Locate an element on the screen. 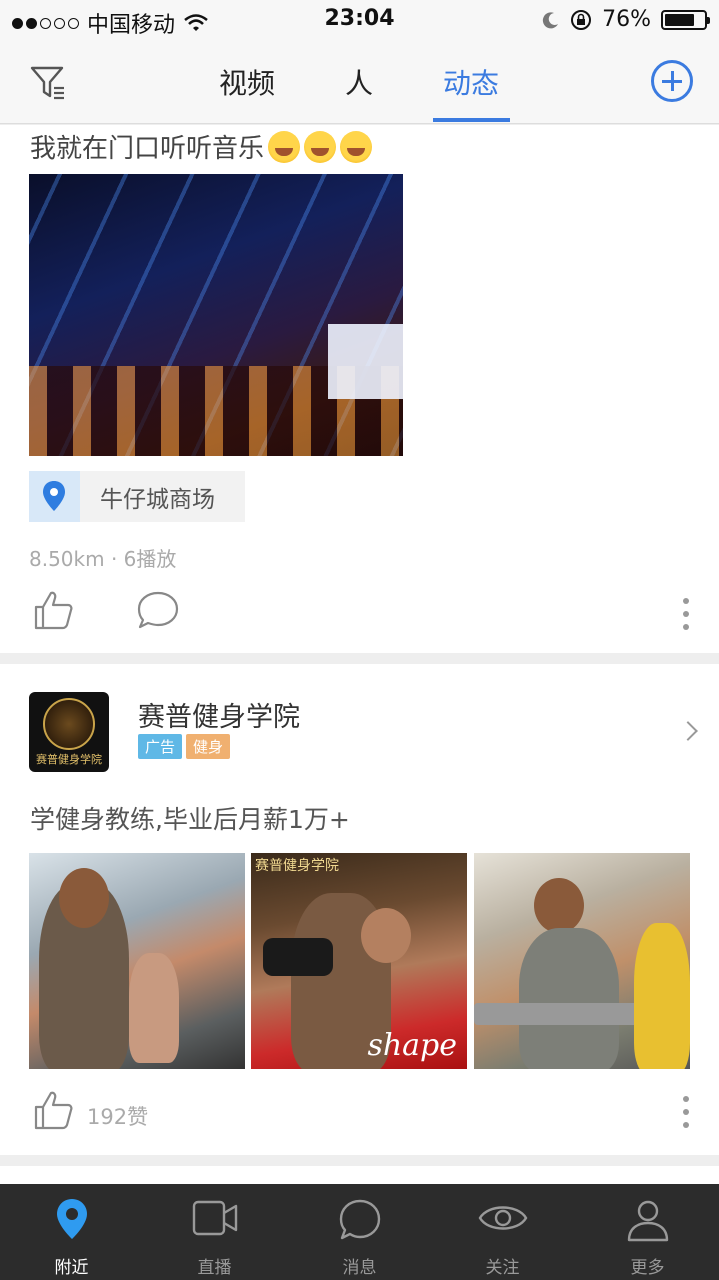  video-camera-icon is located at coordinates (214, 1218).